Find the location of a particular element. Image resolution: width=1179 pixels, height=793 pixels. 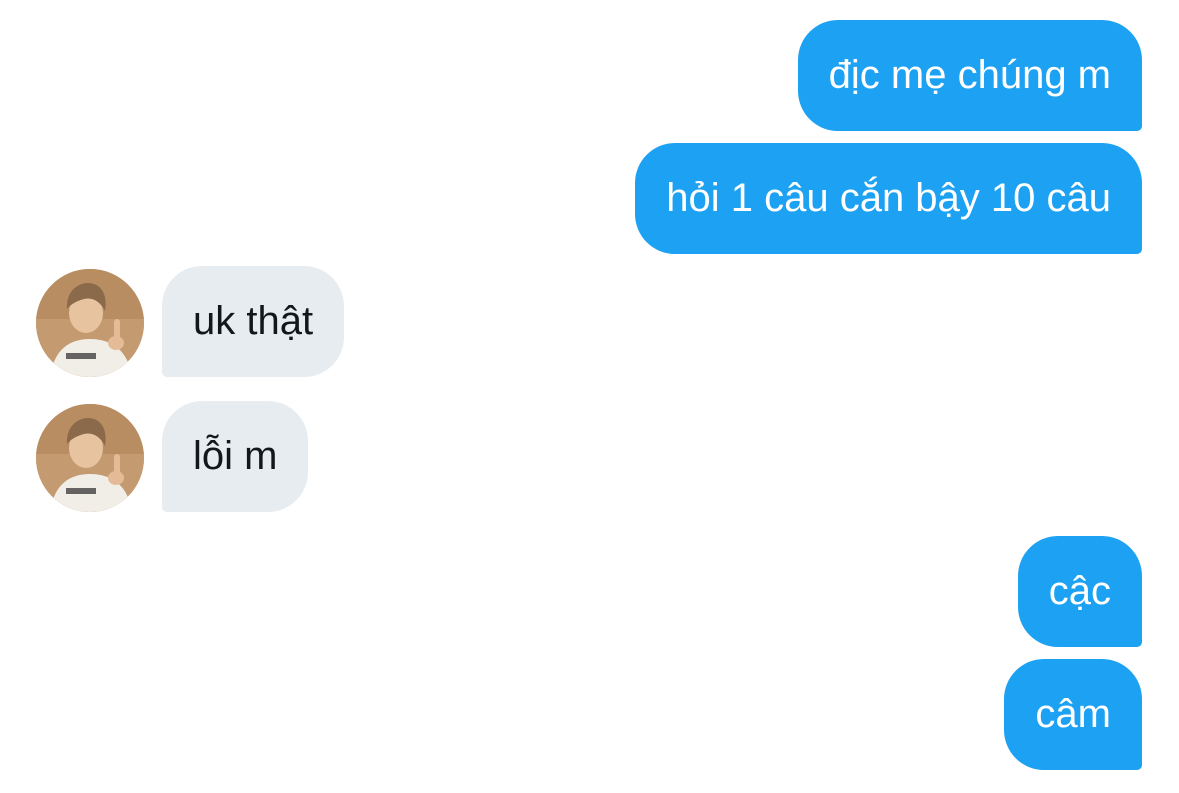

message-text: cậc is located at coordinates (1079, 591).